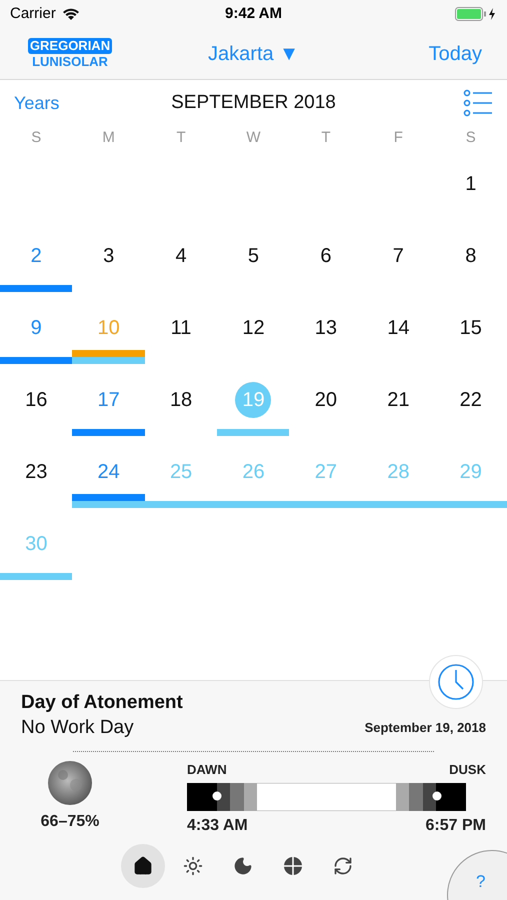 The width and height of the screenshot is (507, 900). Describe the element at coordinates (456, 682) in the screenshot. I see `clock-icon` at that location.